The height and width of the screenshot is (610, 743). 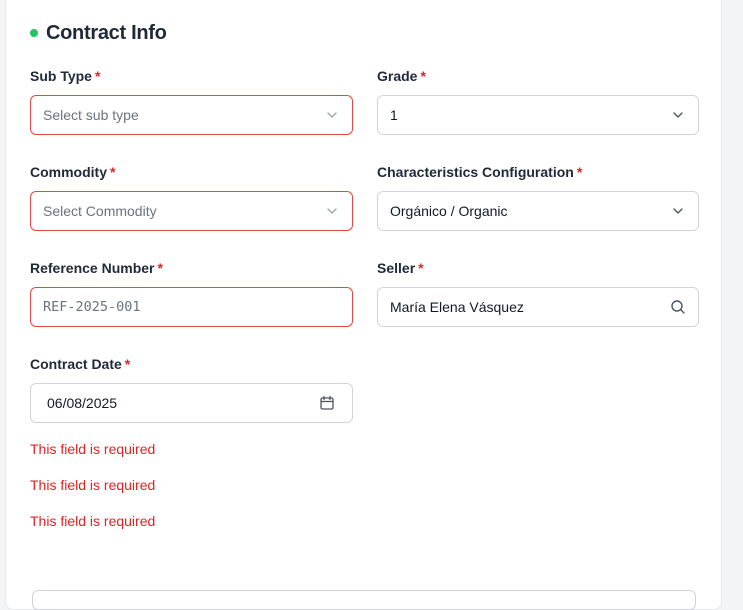 I want to click on reference-number-input: REF-2025-001, so click(x=191, y=307).